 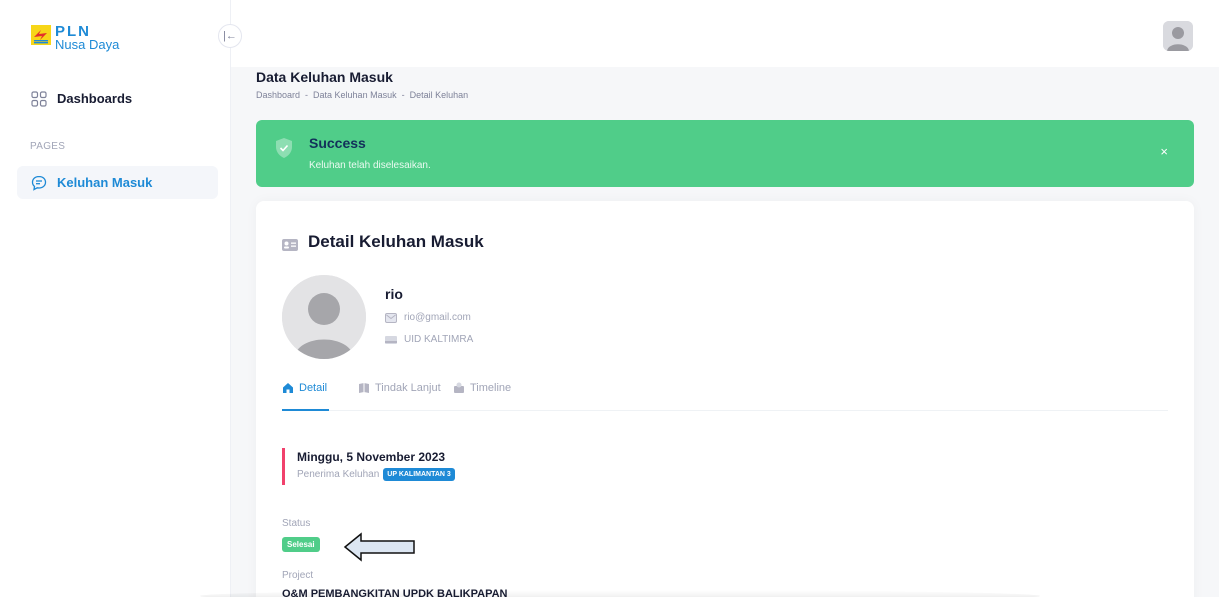 I want to click on pointer-arrow-icon, so click(x=379, y=547).